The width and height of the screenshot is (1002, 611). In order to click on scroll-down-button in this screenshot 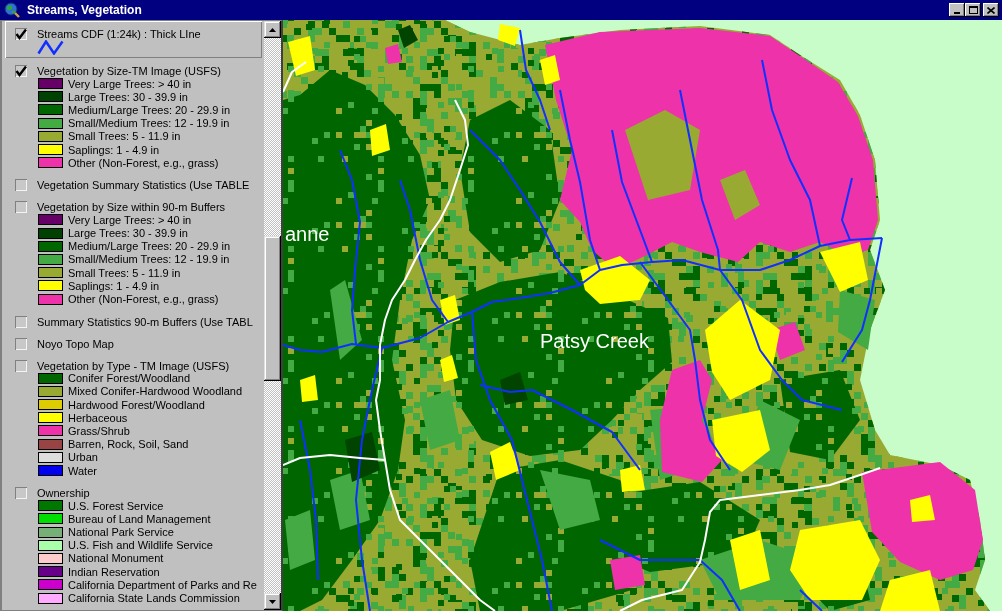, I will do `click(272, 601)`.